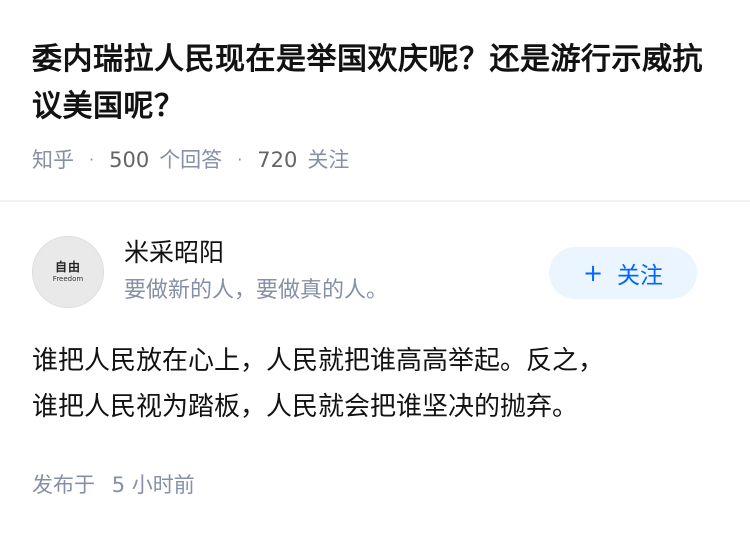 This screenshot has width=750, height=538. Describe the element at coordinates (67, 267) in the screenshot. I see `avatar-text: 自由` at that location.